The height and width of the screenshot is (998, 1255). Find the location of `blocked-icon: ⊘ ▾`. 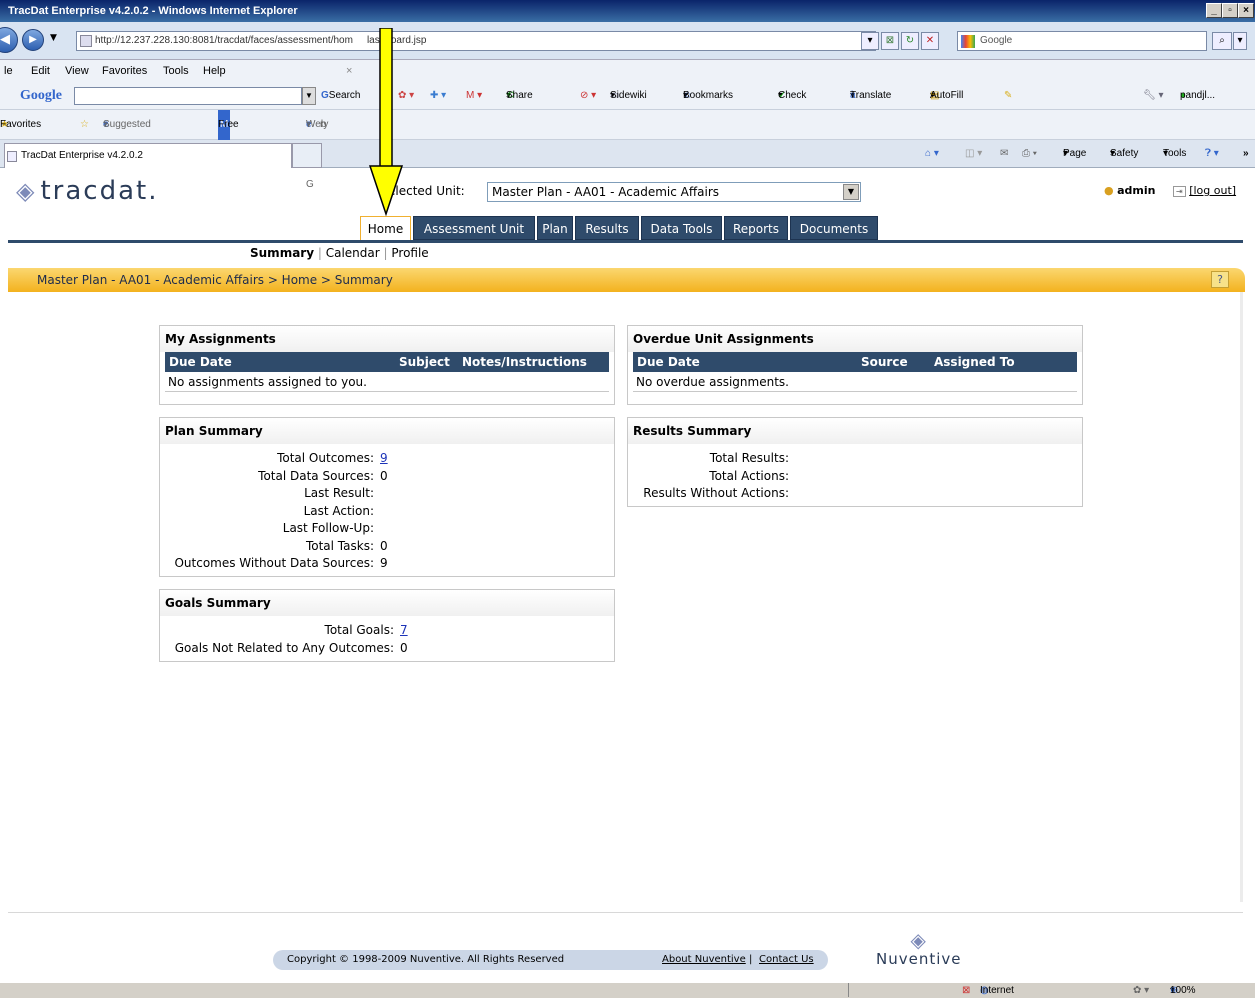

blocked-icon: ⊘ ▾ is located at coordinates (588, 96).